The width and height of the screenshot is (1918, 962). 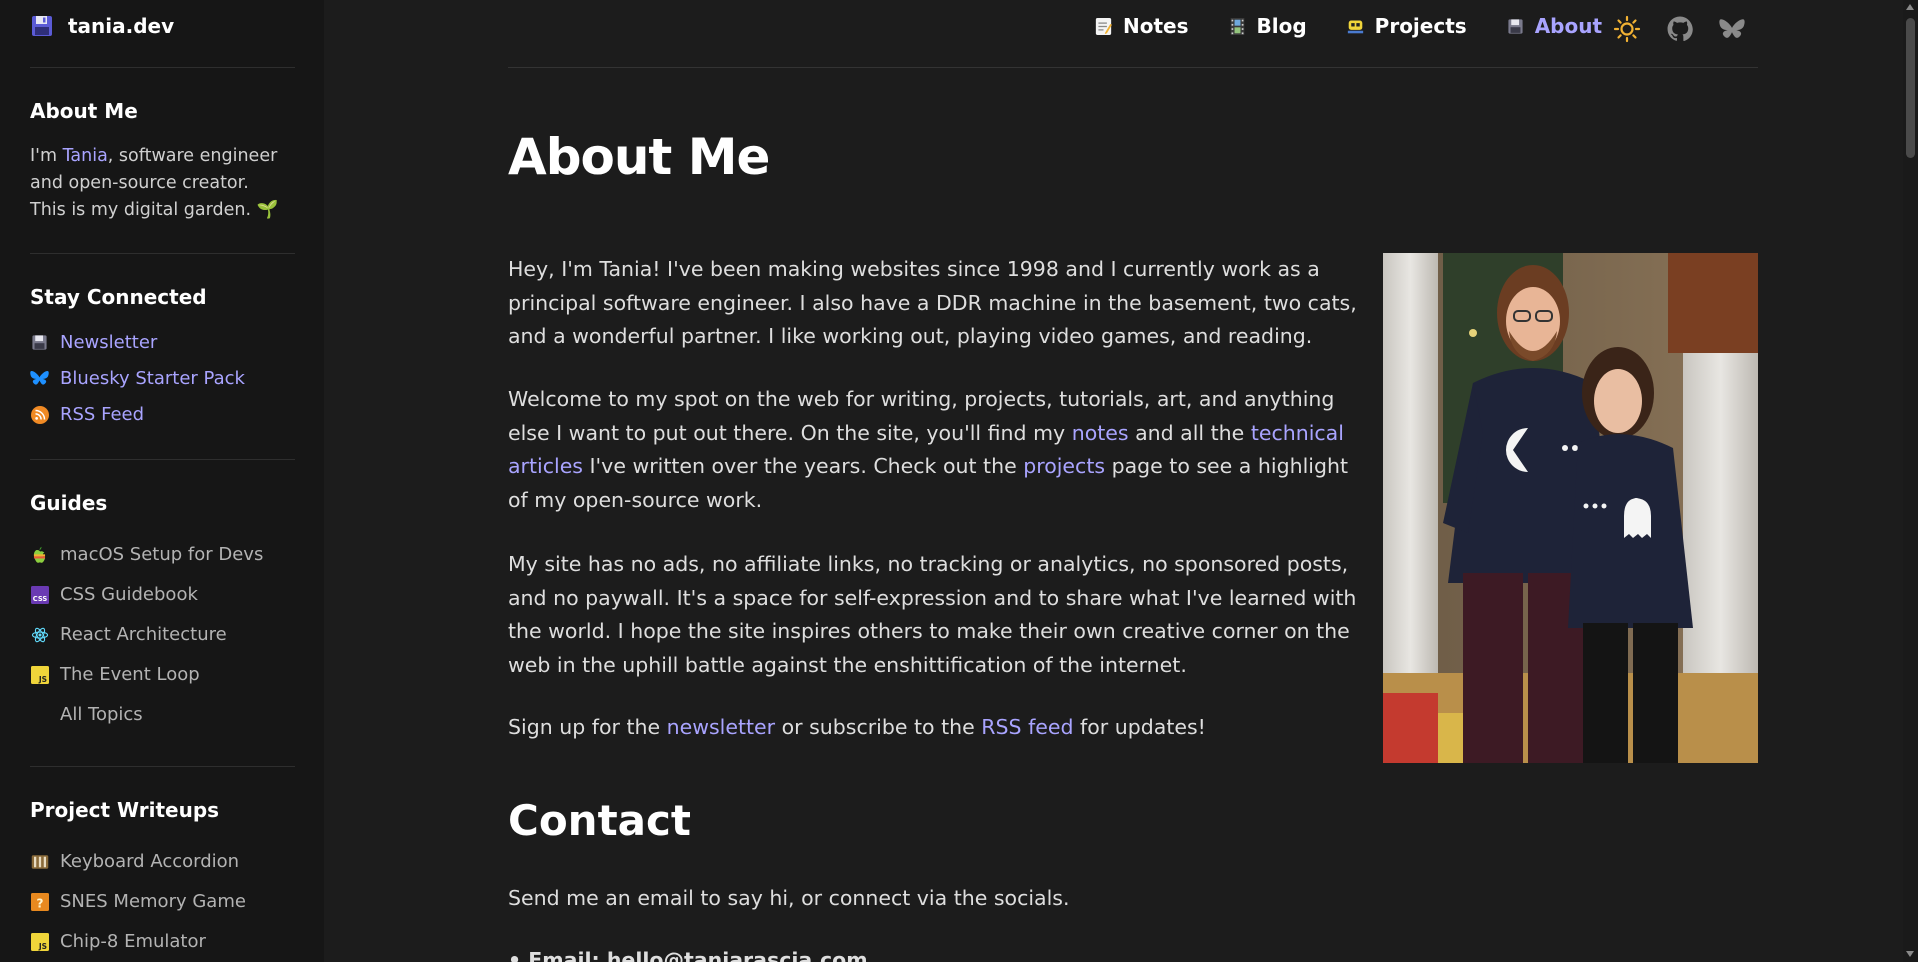 I want to click on signup-text-2: or subscribe to the, so click(x=878, y=727).